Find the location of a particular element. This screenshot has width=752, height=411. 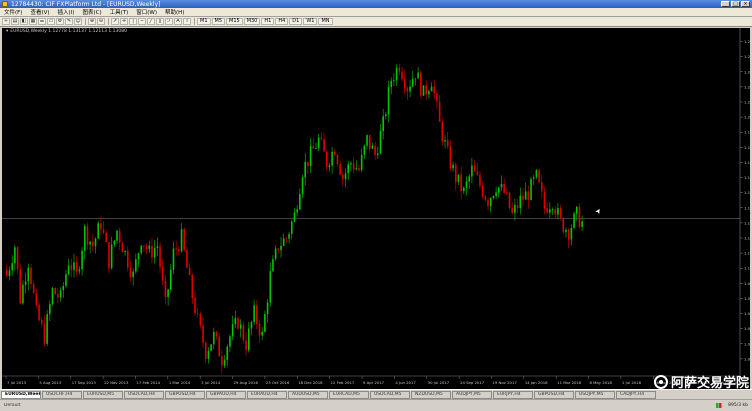

connection-icon is located at coordinates (720, 405).